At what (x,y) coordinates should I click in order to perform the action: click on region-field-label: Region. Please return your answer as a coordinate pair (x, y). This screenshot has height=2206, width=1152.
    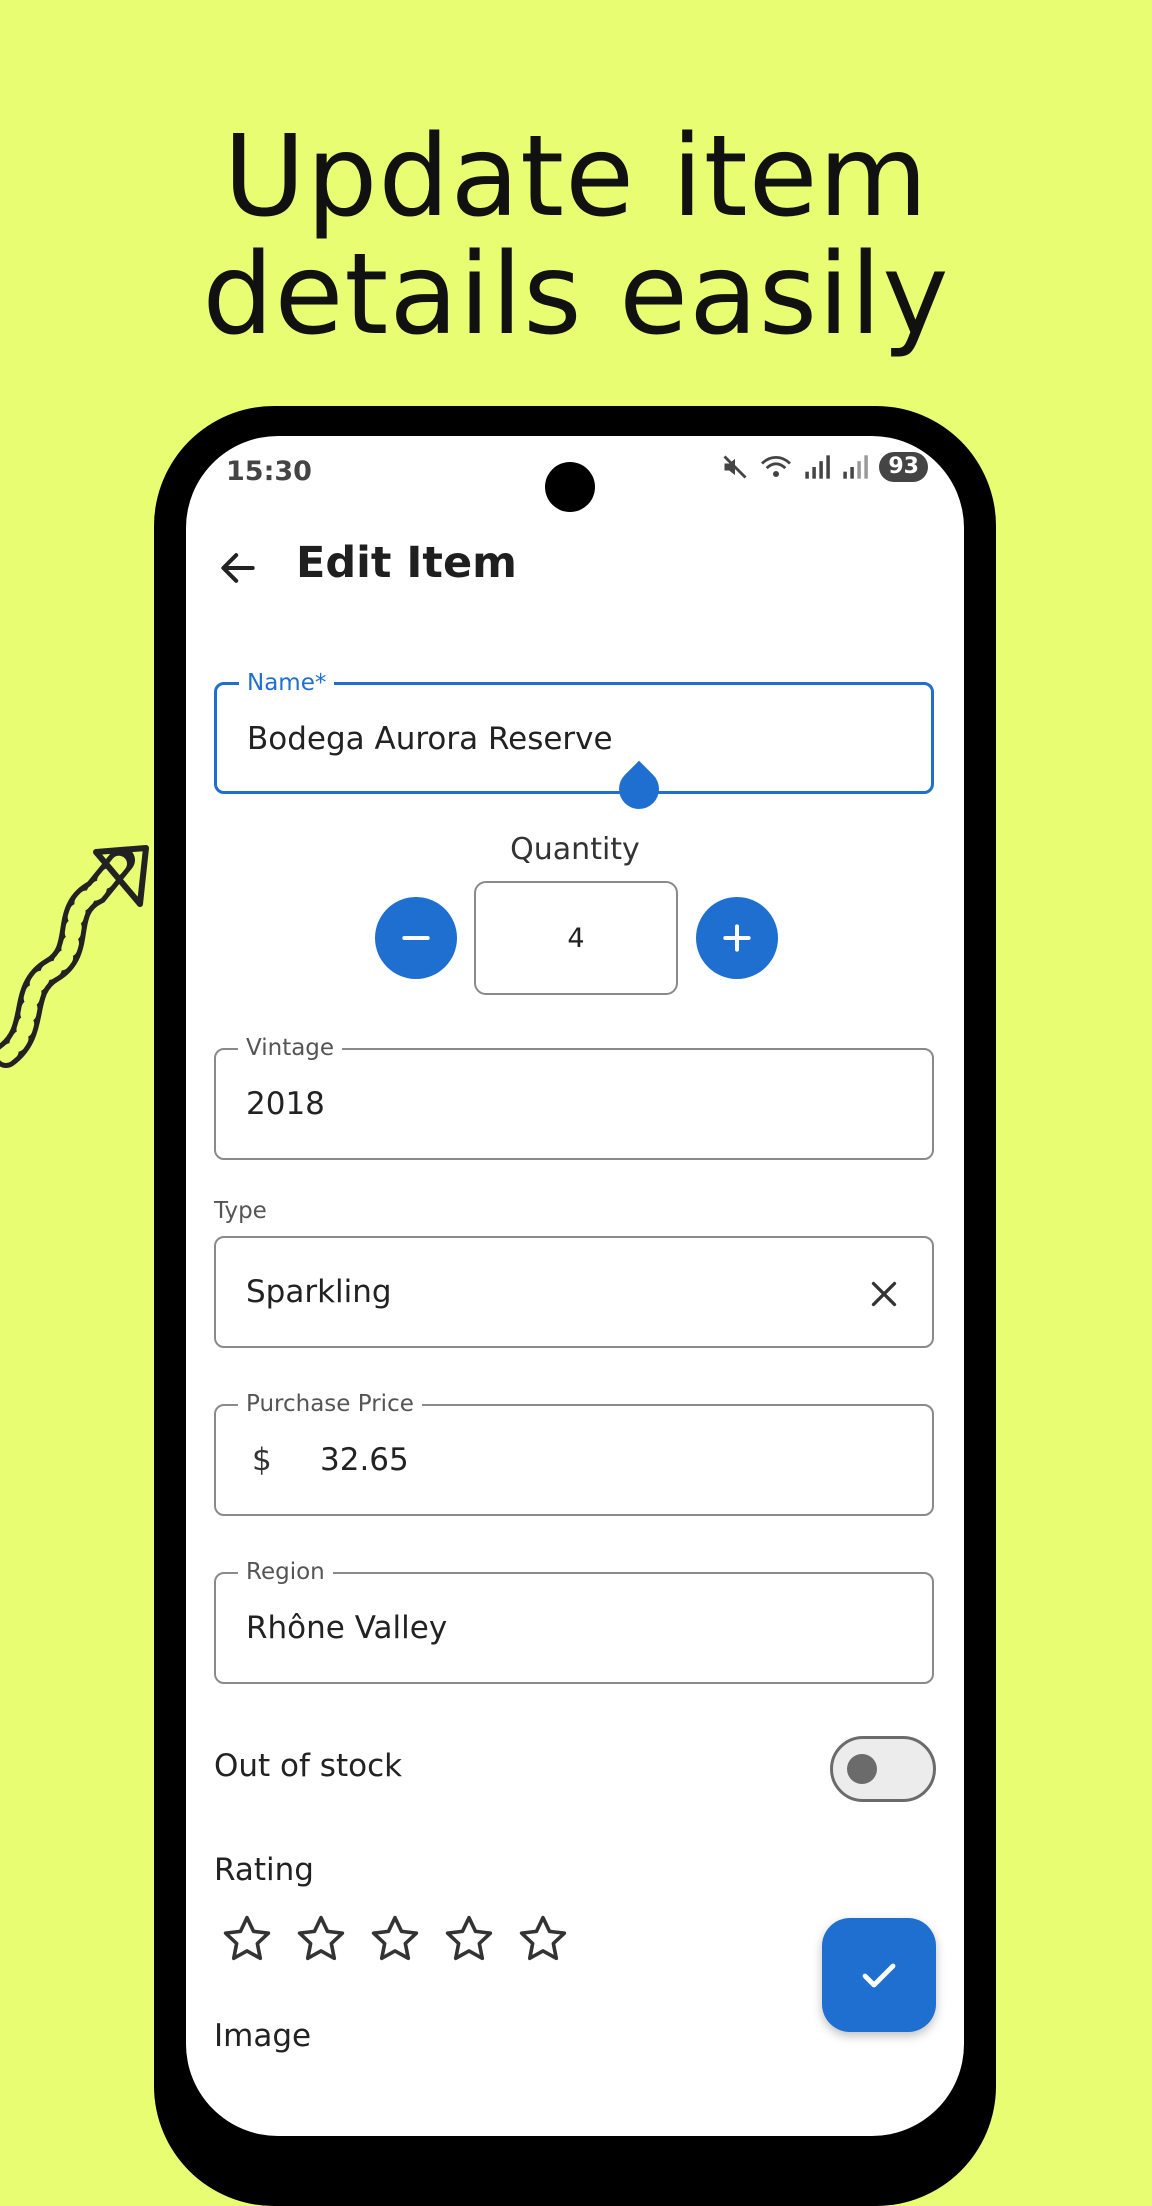
    Looking at the image, I should click on (285, 1572).